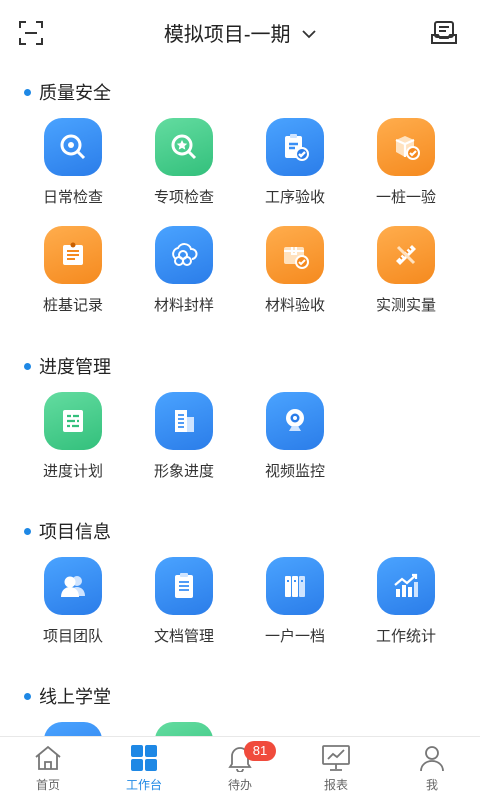 The width and height of the screenshot is (480, 800). What do you see at coordinates (184, 586) in the screenshot?
I see `document-icon` at bounding box center [184, 586].